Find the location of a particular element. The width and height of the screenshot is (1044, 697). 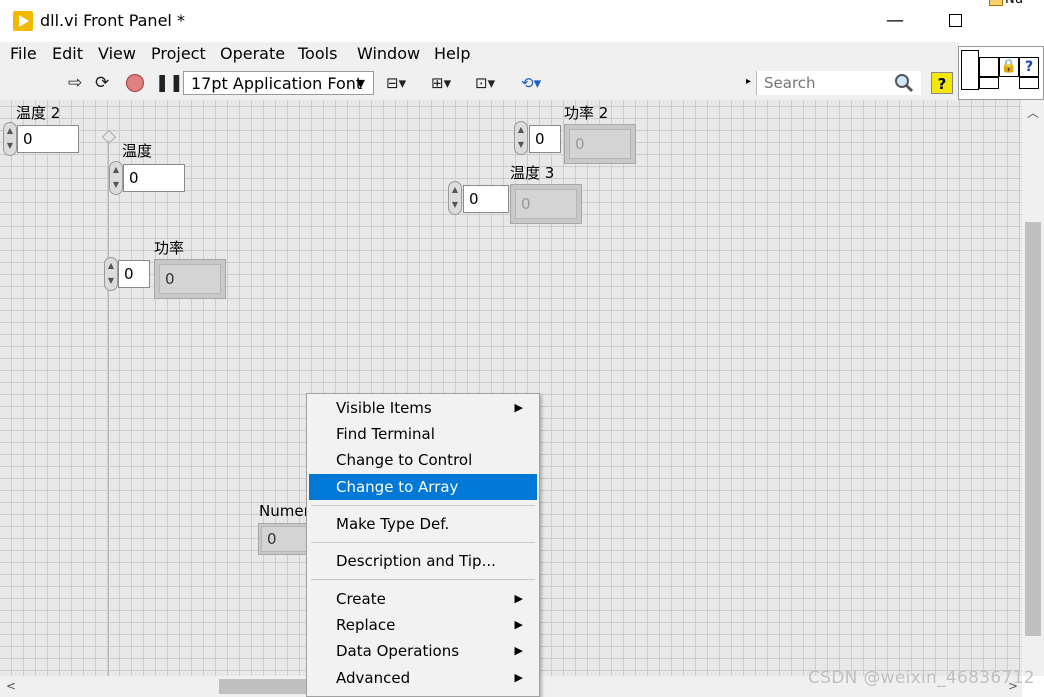

pause-icon: ❚❚ is located at coordinates (169, 83).